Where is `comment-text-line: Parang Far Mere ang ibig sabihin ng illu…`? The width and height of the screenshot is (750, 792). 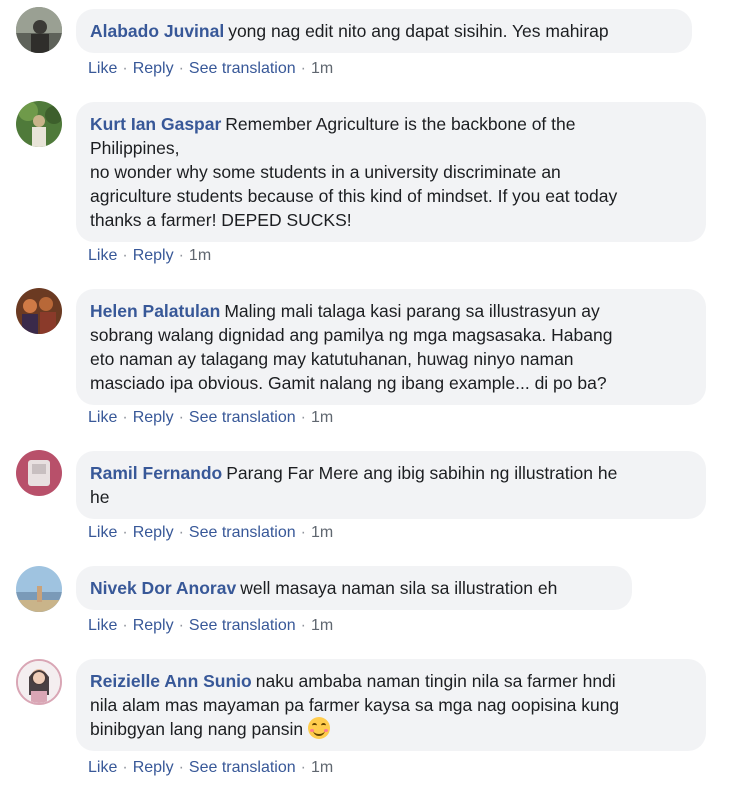
comment-text-line: Parang Far Mere ang ibig sabihin ng illu… is located at coordinates (422, 473).